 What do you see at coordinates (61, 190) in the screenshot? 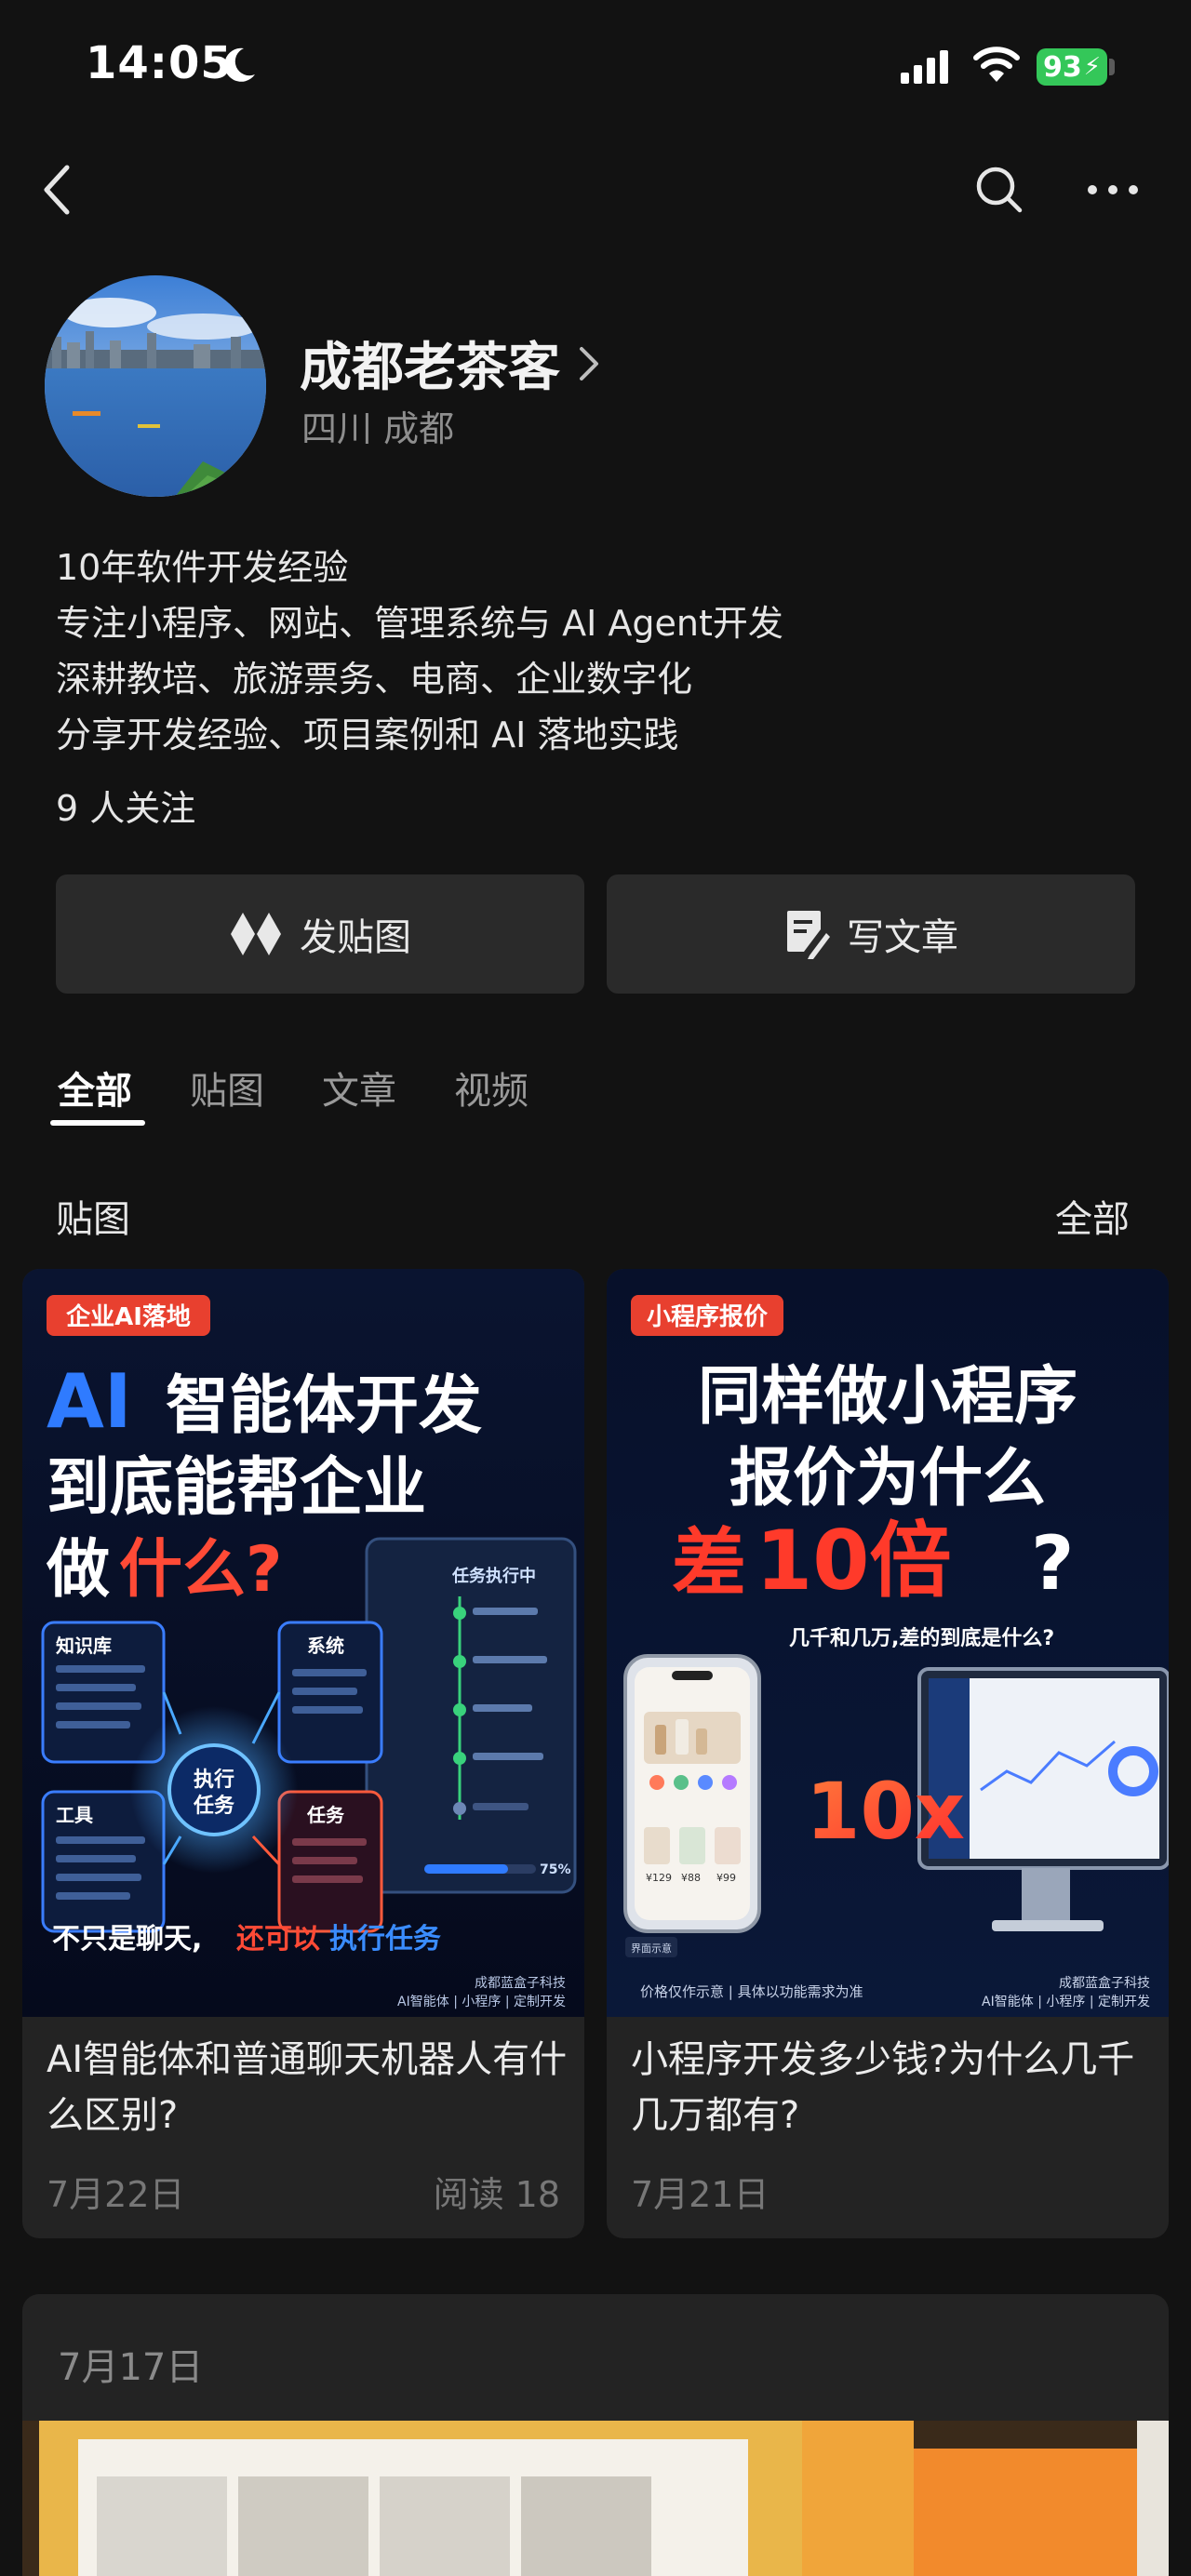
I see `back-icon` at bounding box center [61, 190].